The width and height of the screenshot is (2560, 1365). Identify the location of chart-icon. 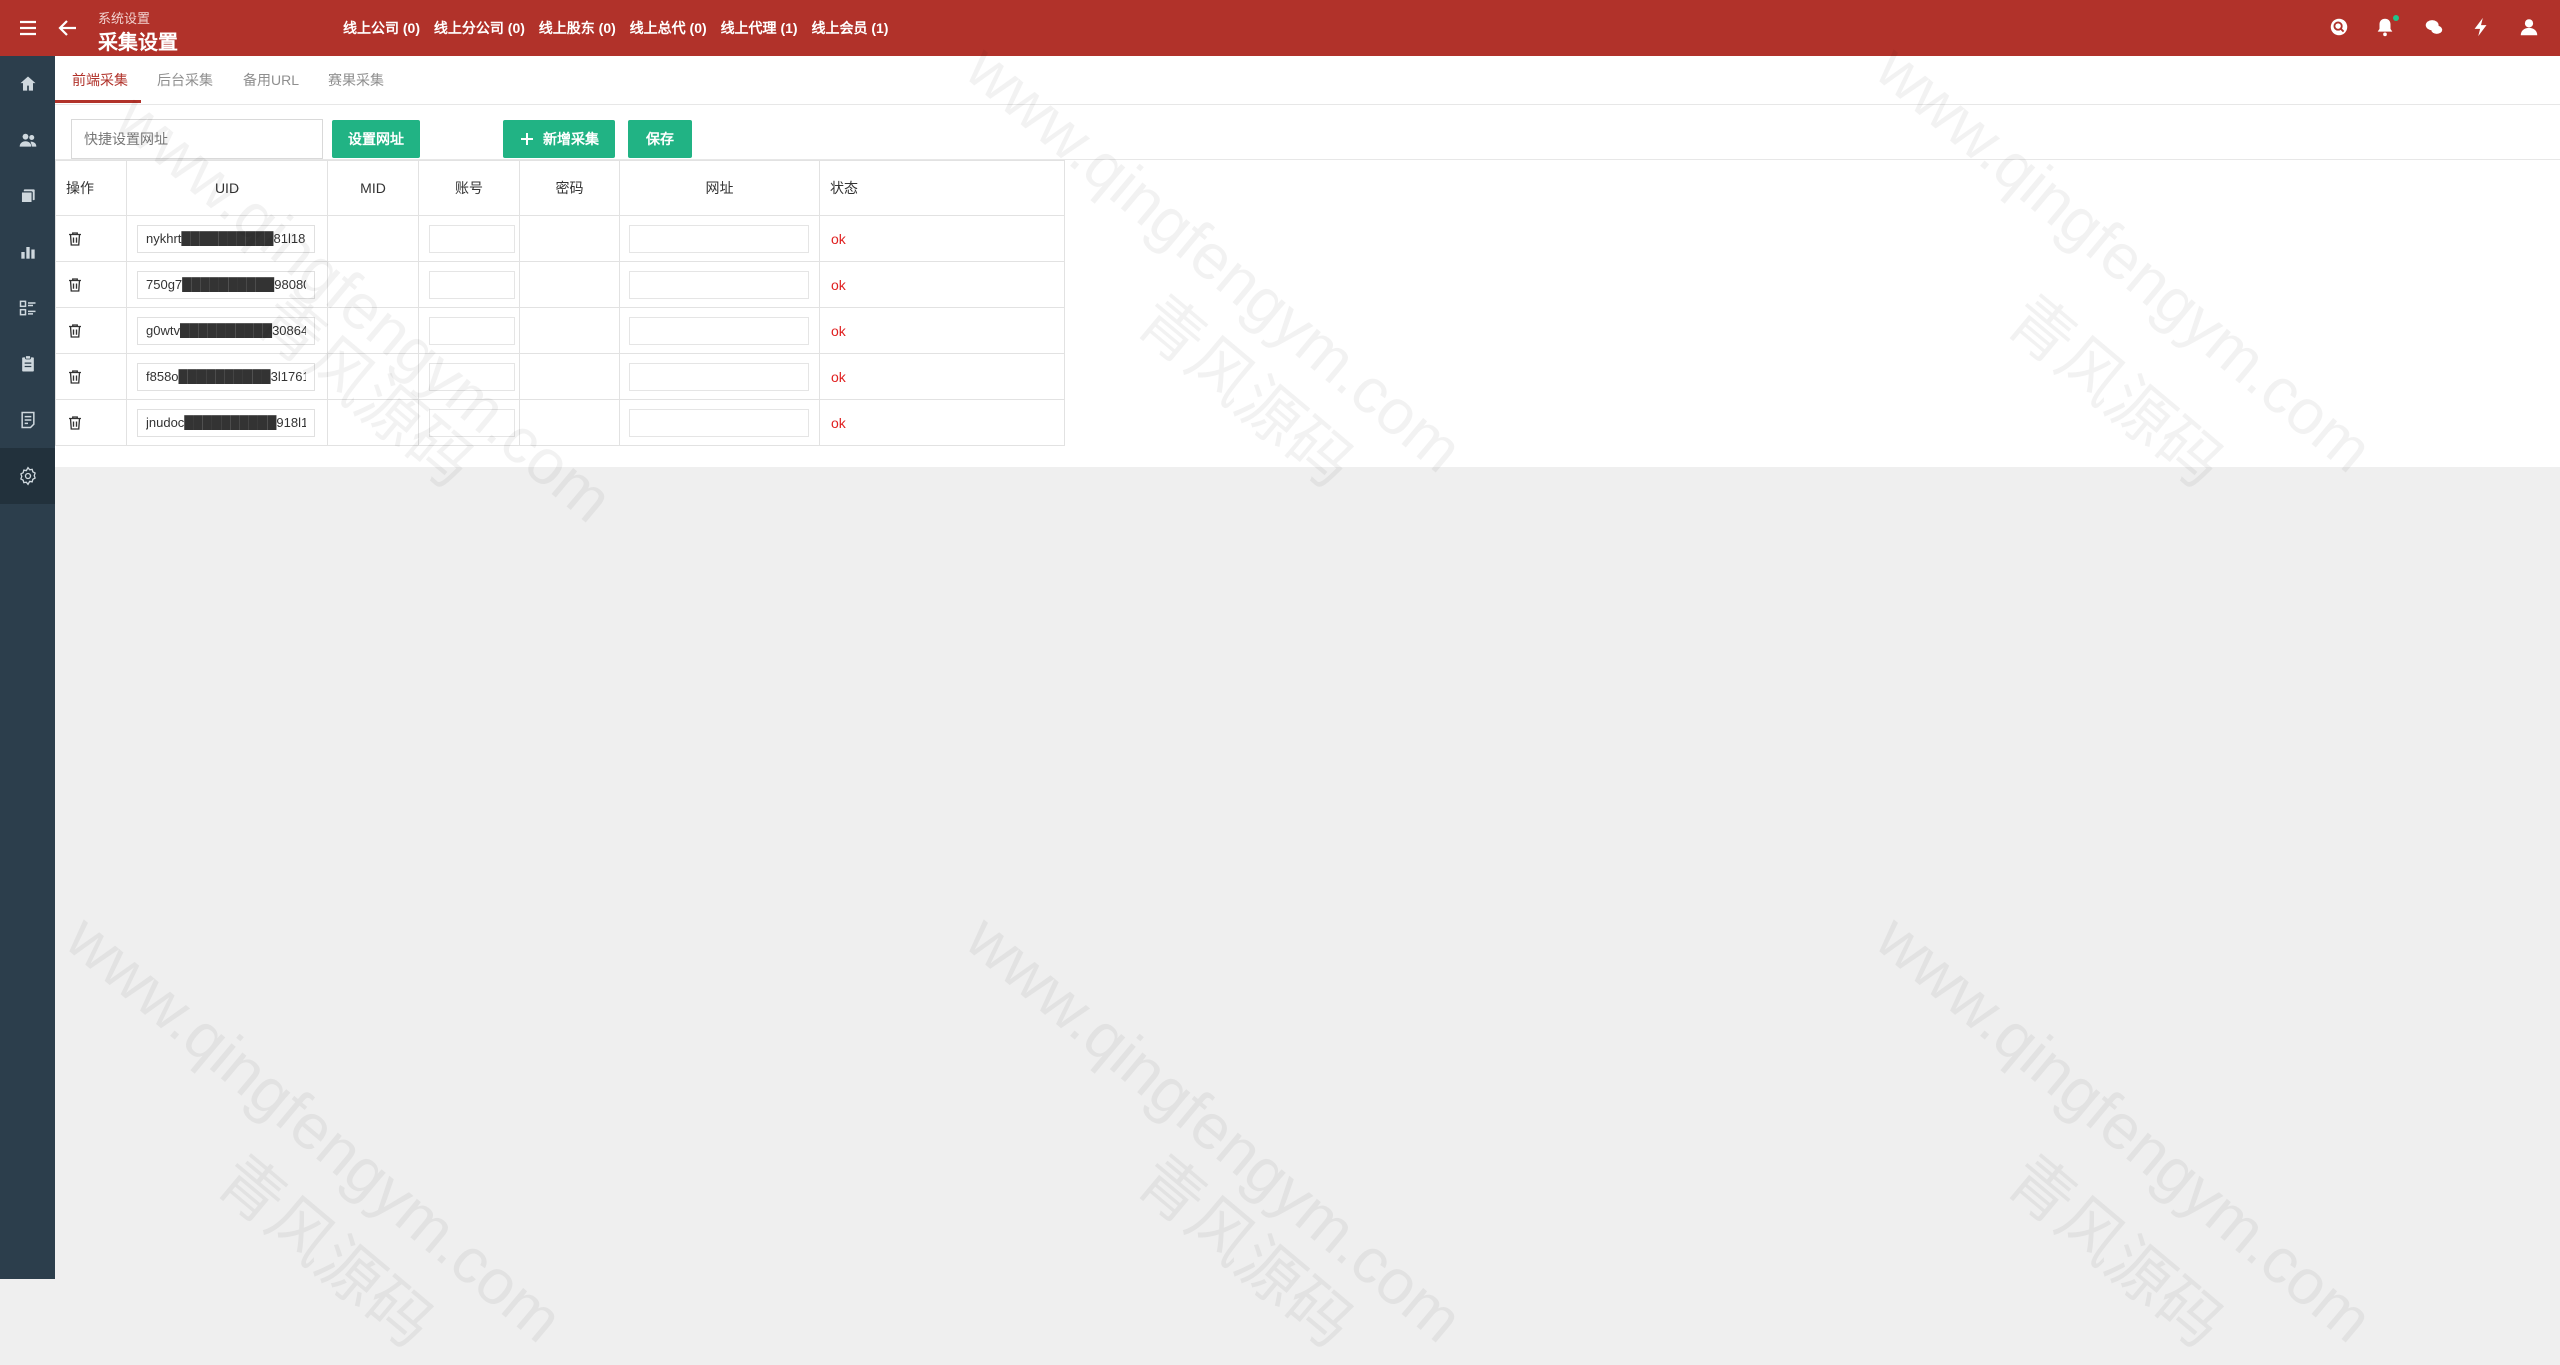
(27, 253).